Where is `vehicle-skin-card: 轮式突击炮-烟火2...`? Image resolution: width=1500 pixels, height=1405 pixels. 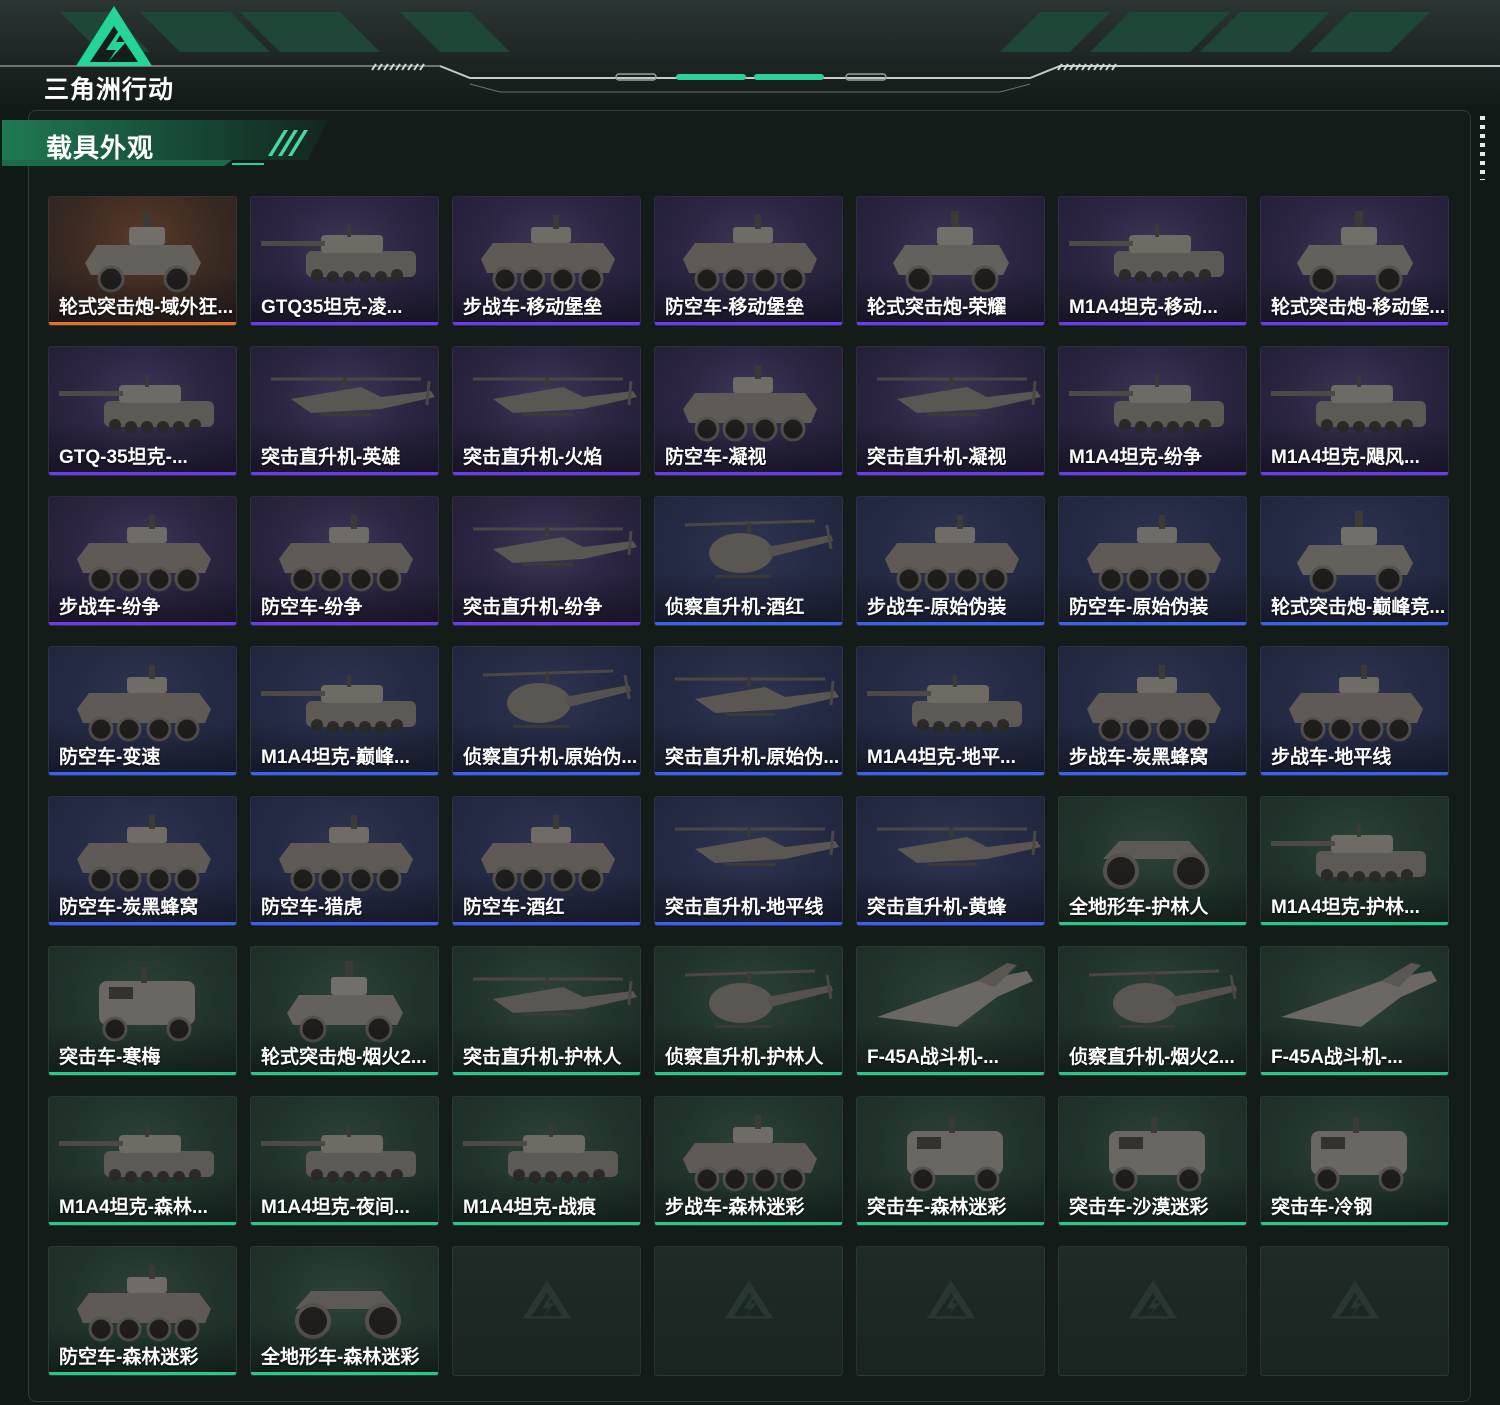 vehicle-skin-card: 轮式突击炮-烟火2... is located at coordinates (344, 1011).